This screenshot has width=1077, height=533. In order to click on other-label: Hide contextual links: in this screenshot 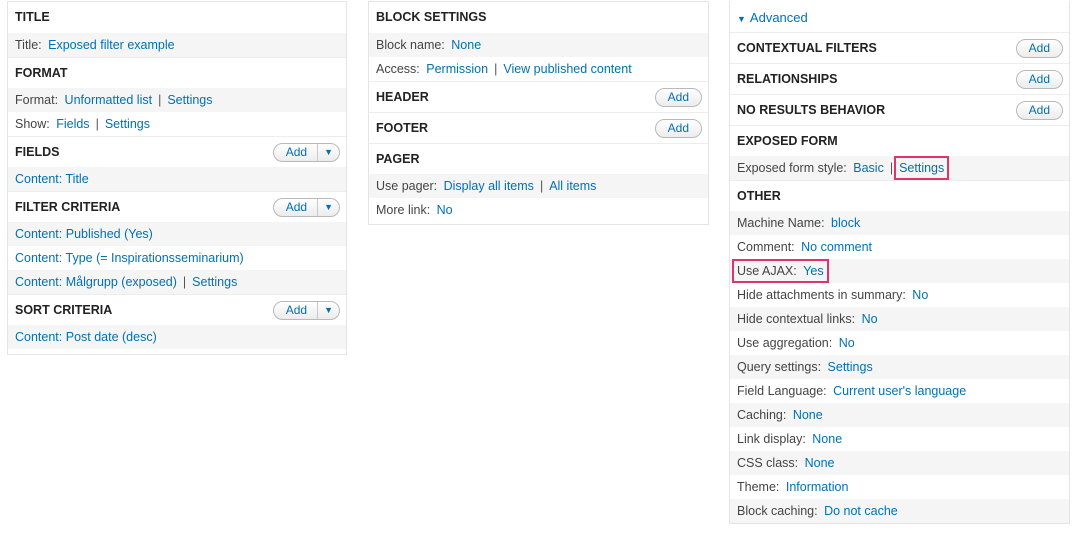, I will do `click(798, 319)`.